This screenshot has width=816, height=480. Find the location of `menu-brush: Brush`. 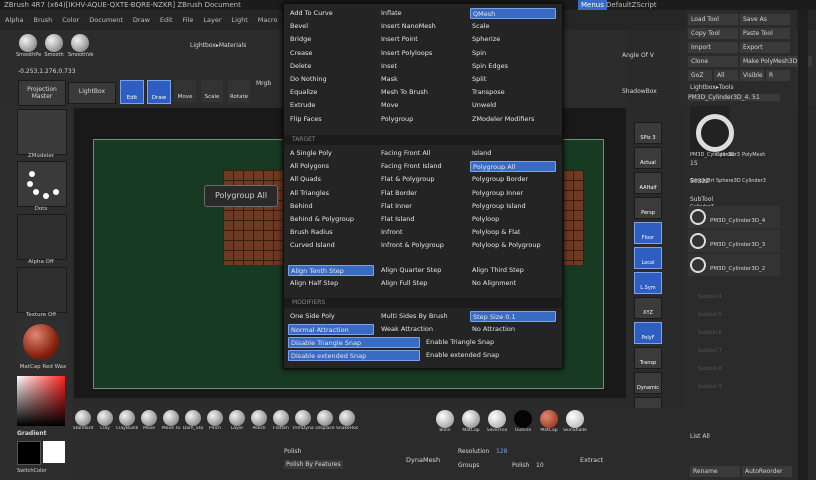

menu-brush: Brush is located at coordinates (42, 20).